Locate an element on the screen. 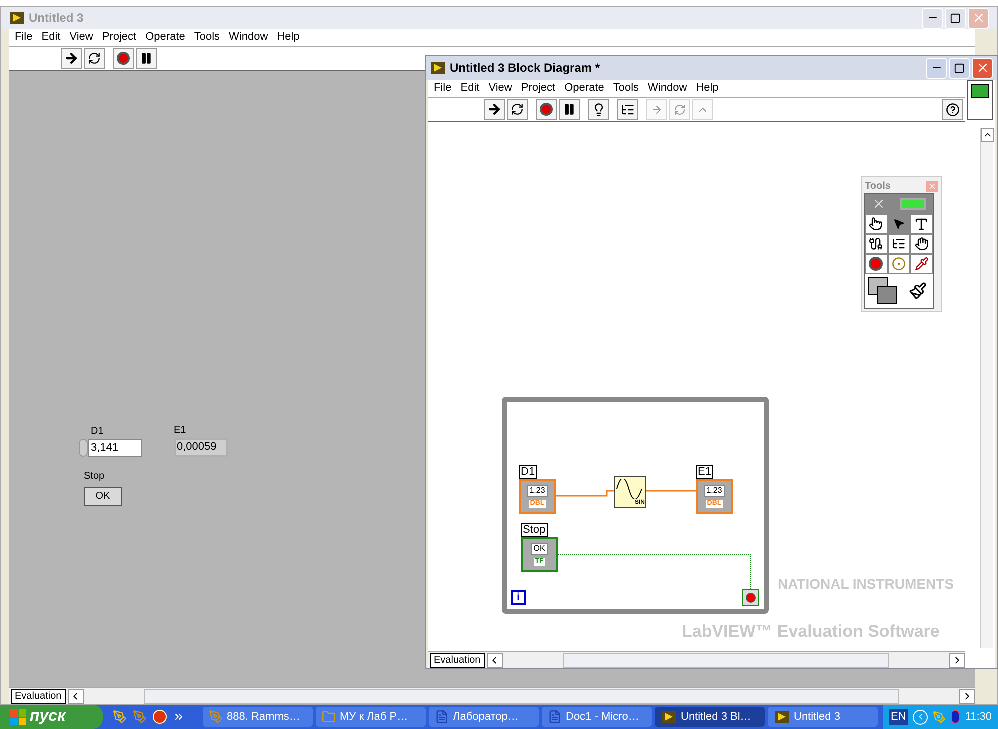 The width and height of the screenshot is (998, 729). maximize-icon is located at coordinates (959, 68).